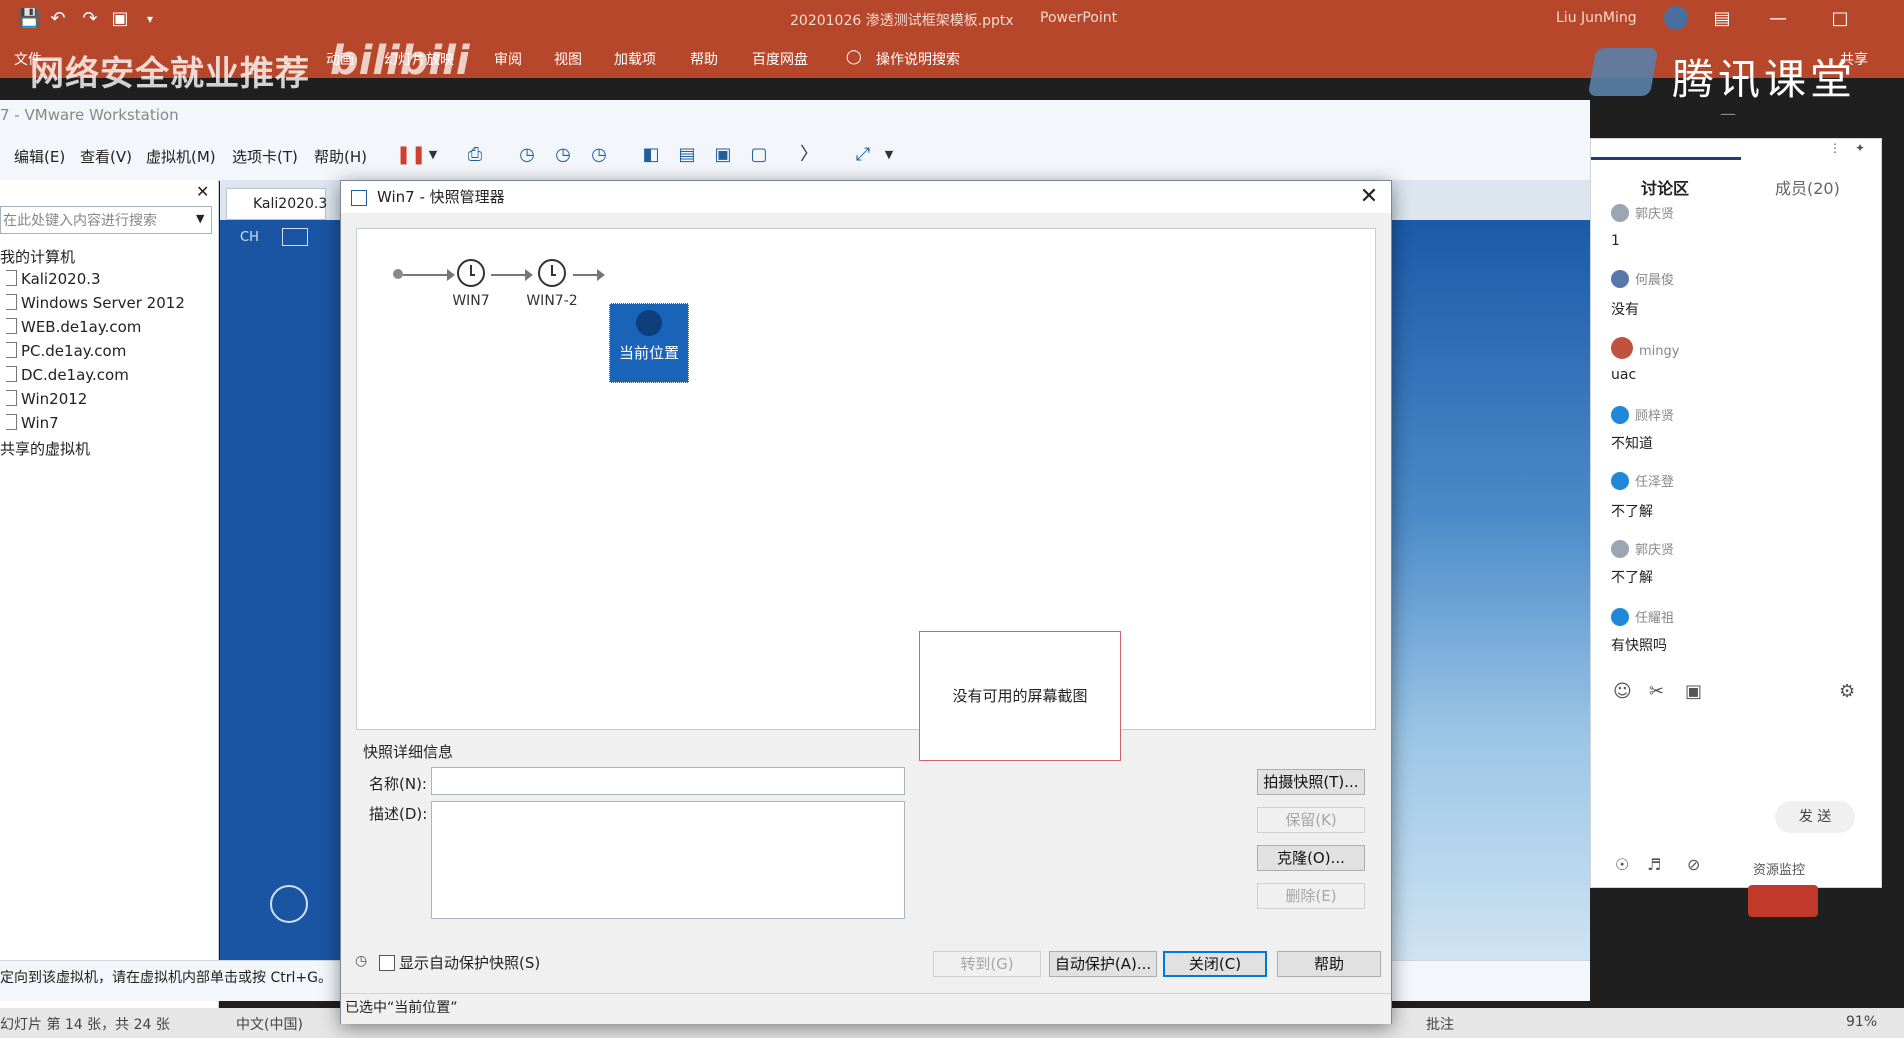 The width and height of the screenshot is (1904, 1038). I want to click on snapshot-node-win7: WIN7, so click(471, 284).